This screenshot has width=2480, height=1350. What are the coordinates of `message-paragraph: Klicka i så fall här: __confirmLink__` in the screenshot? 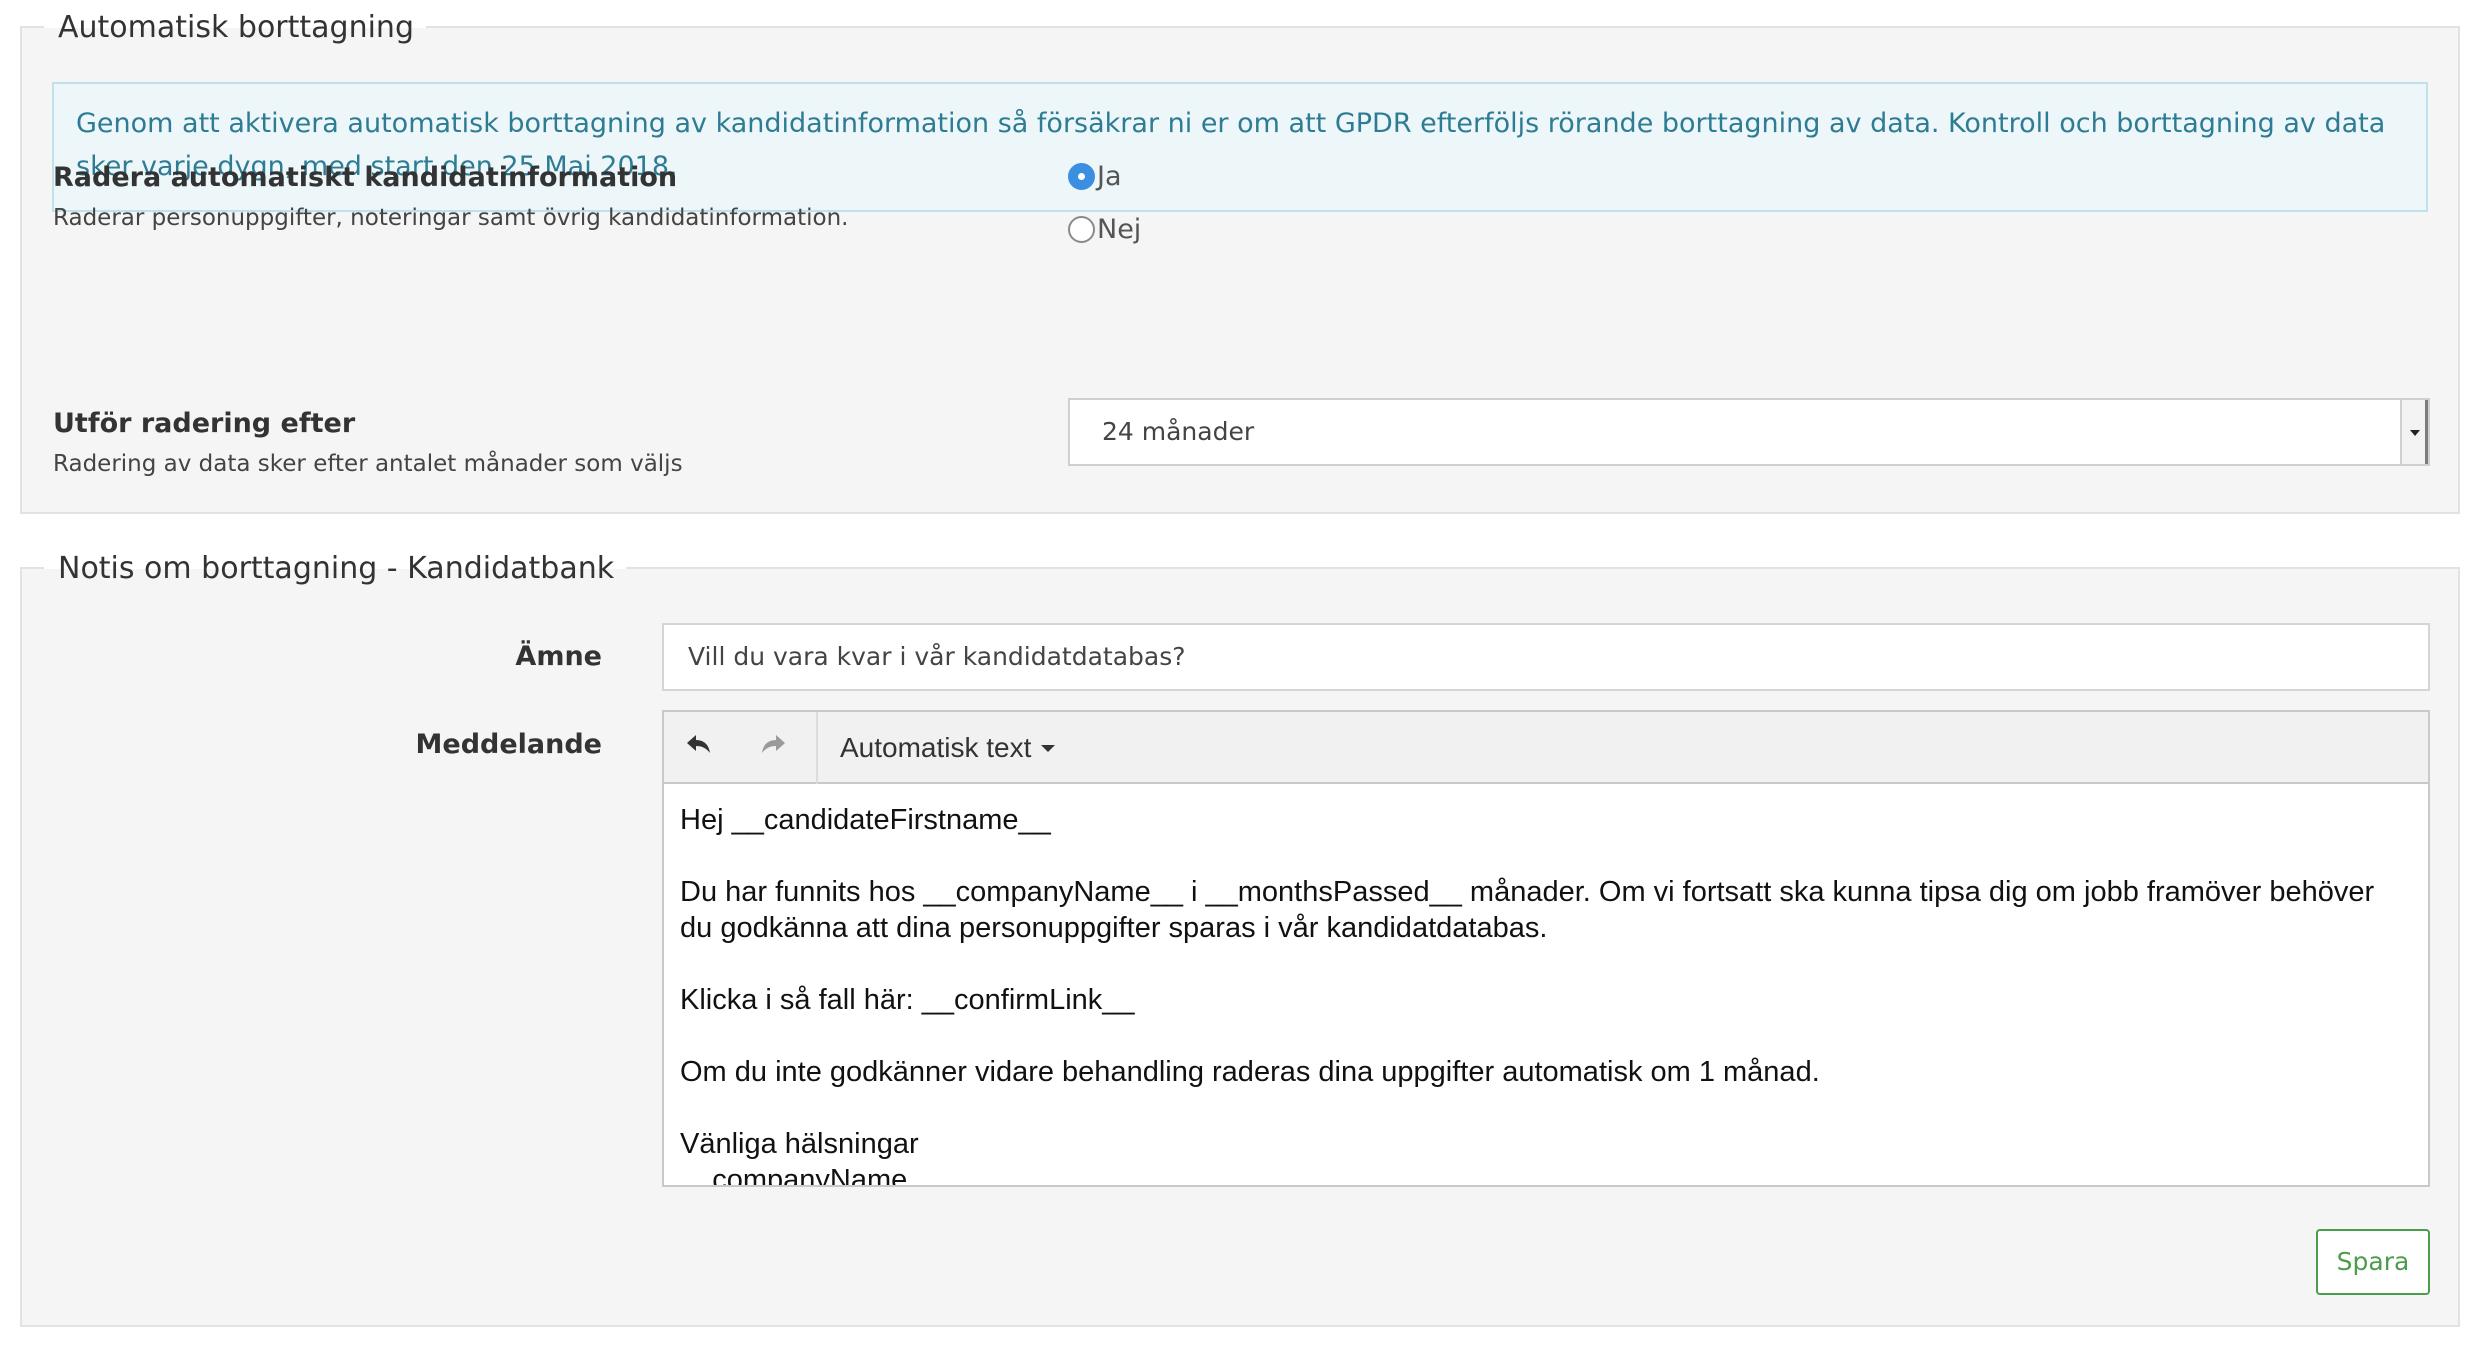 It's located at (1545, 1000).